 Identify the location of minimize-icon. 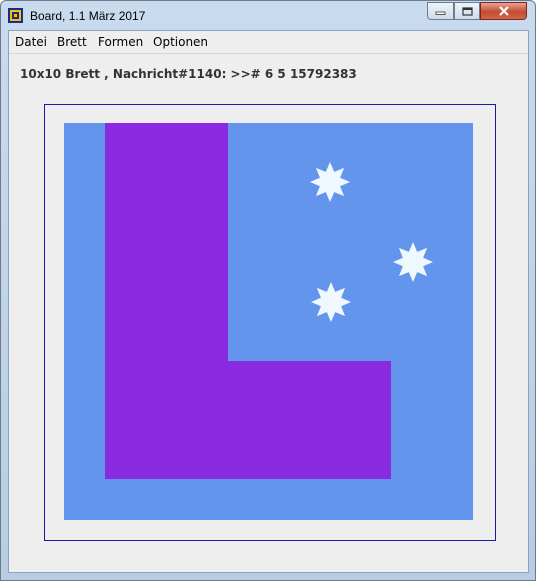
(440, 13).